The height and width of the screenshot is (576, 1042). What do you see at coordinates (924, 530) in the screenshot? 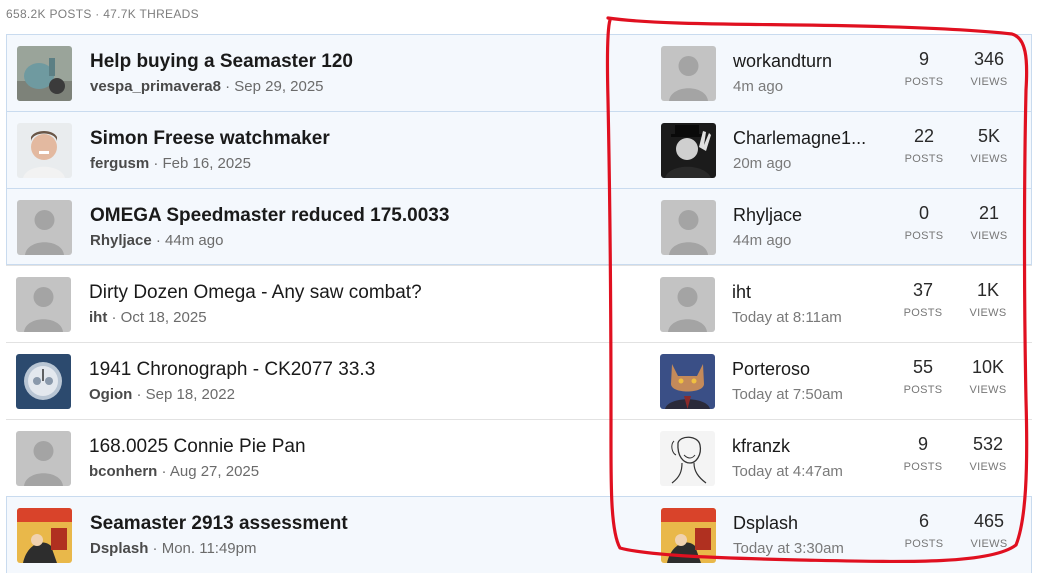
I see `posts-count: 6 POSTS` at bounding box center [924, 530].